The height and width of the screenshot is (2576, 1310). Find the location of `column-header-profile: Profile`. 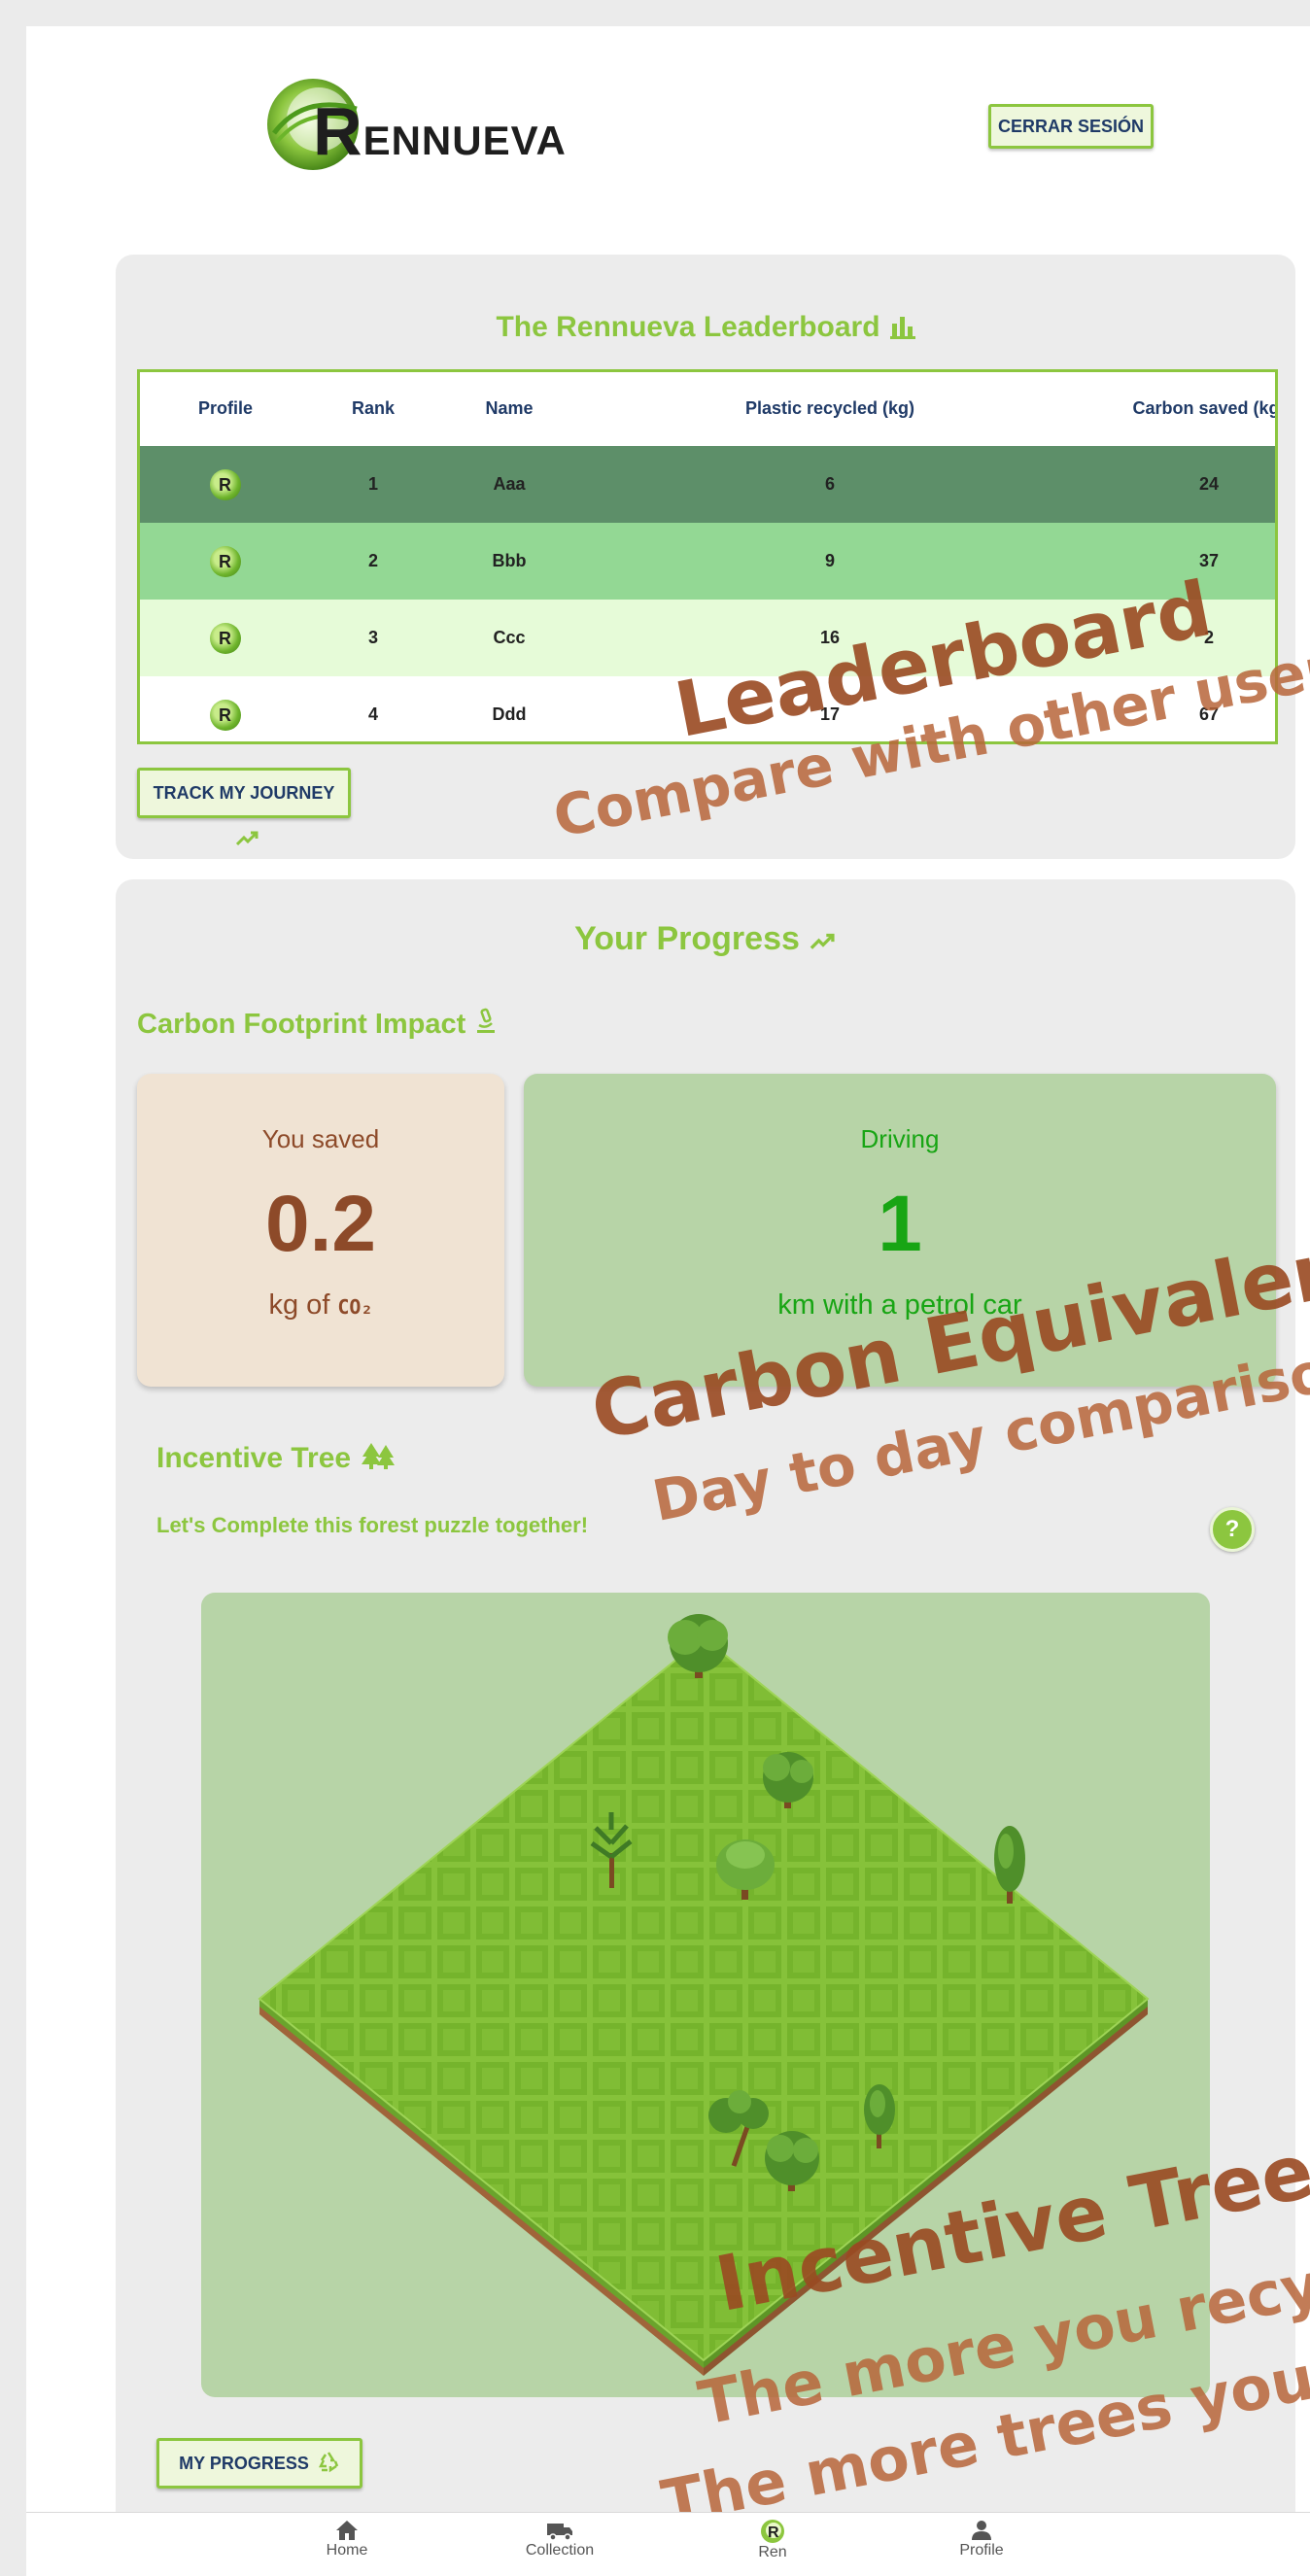

column-header-profile: Profile is located at coordinates (225, 408).